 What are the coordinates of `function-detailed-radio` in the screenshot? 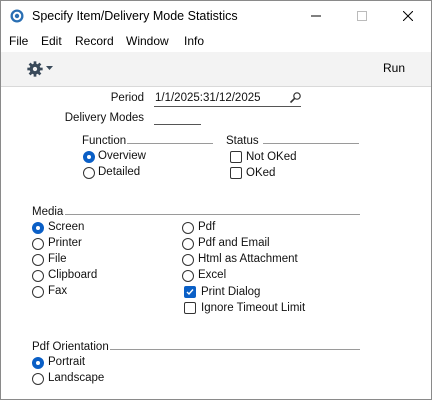 It's located at (89, 173).